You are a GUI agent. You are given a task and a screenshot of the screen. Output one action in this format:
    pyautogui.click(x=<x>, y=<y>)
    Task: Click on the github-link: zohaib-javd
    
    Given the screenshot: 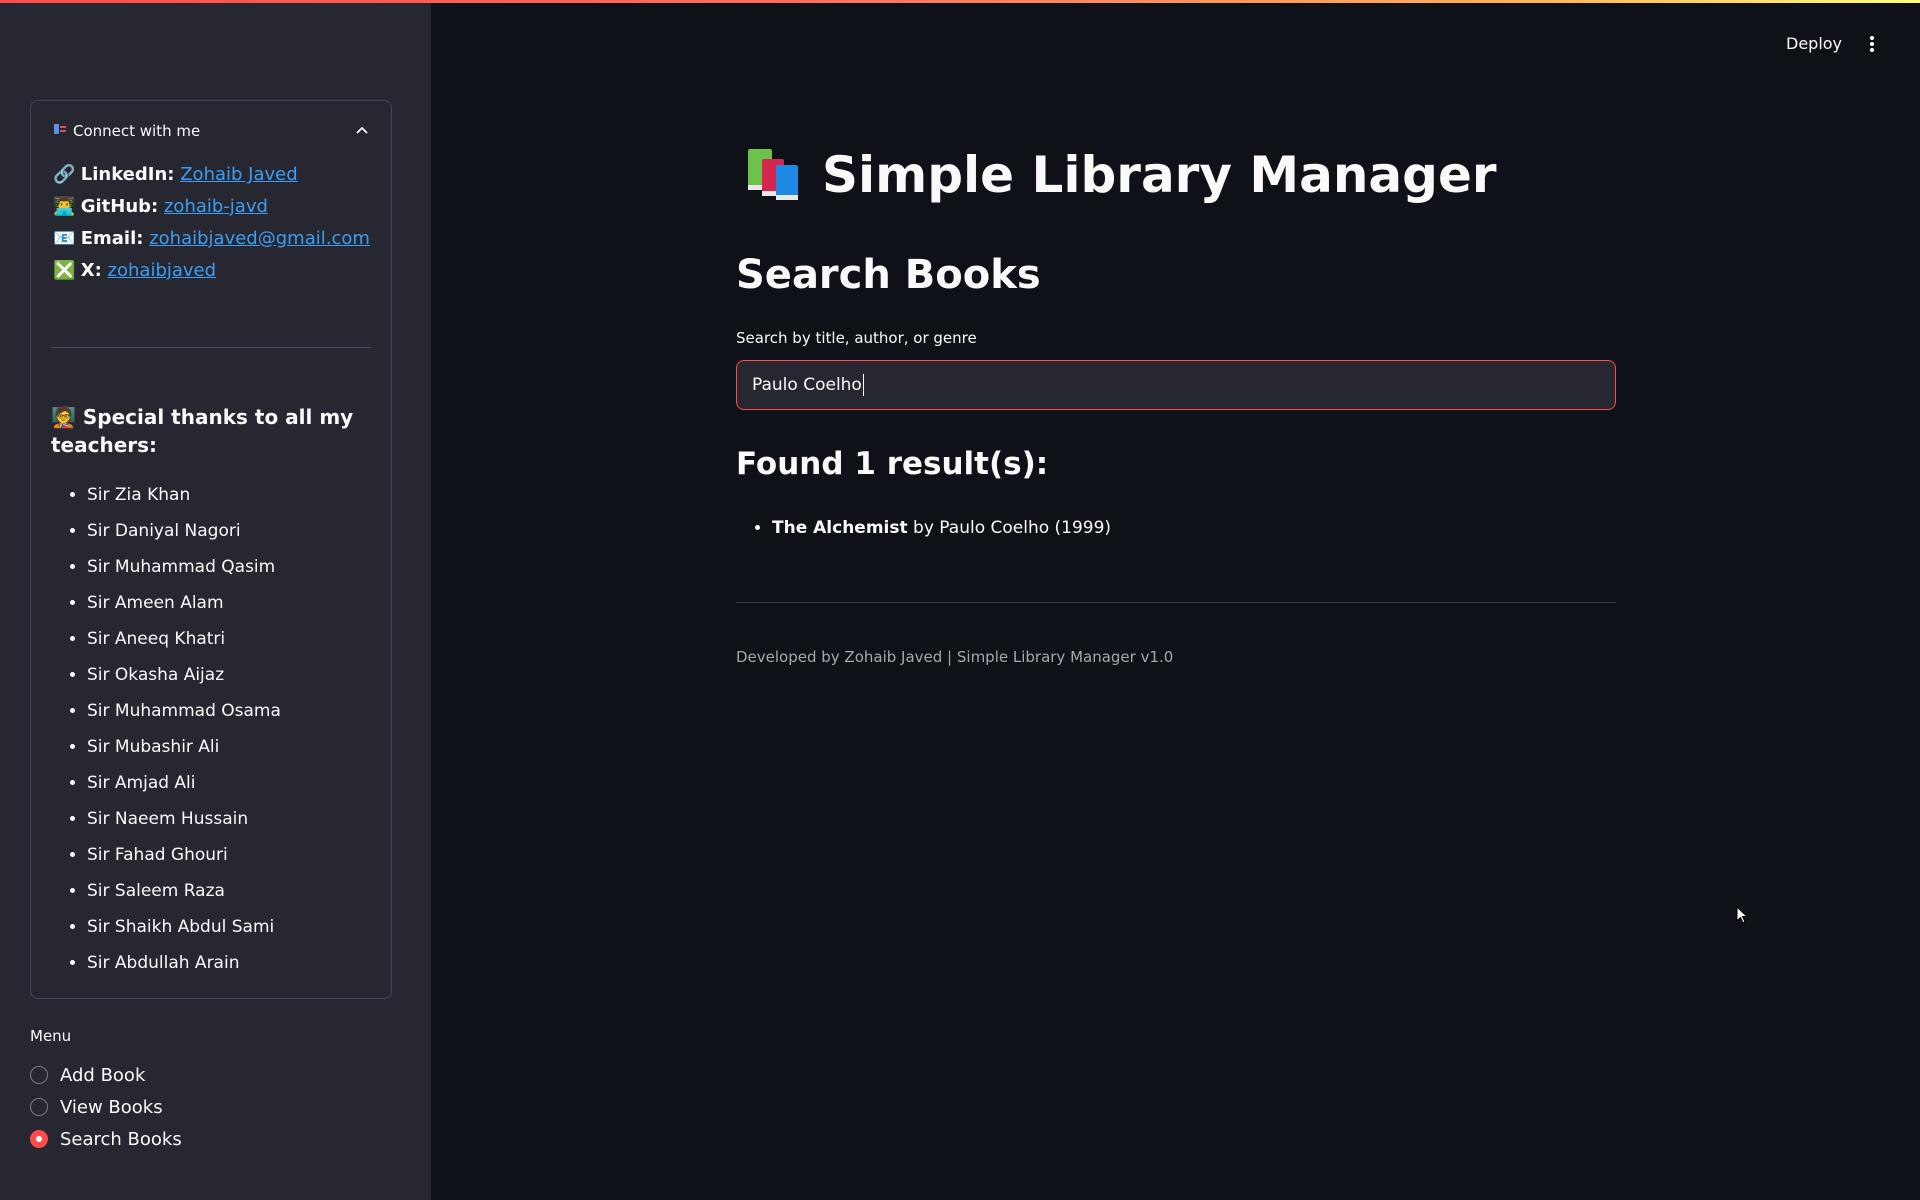 What is the action you would take?
    pyautogui.click(x=216, y=206)
    